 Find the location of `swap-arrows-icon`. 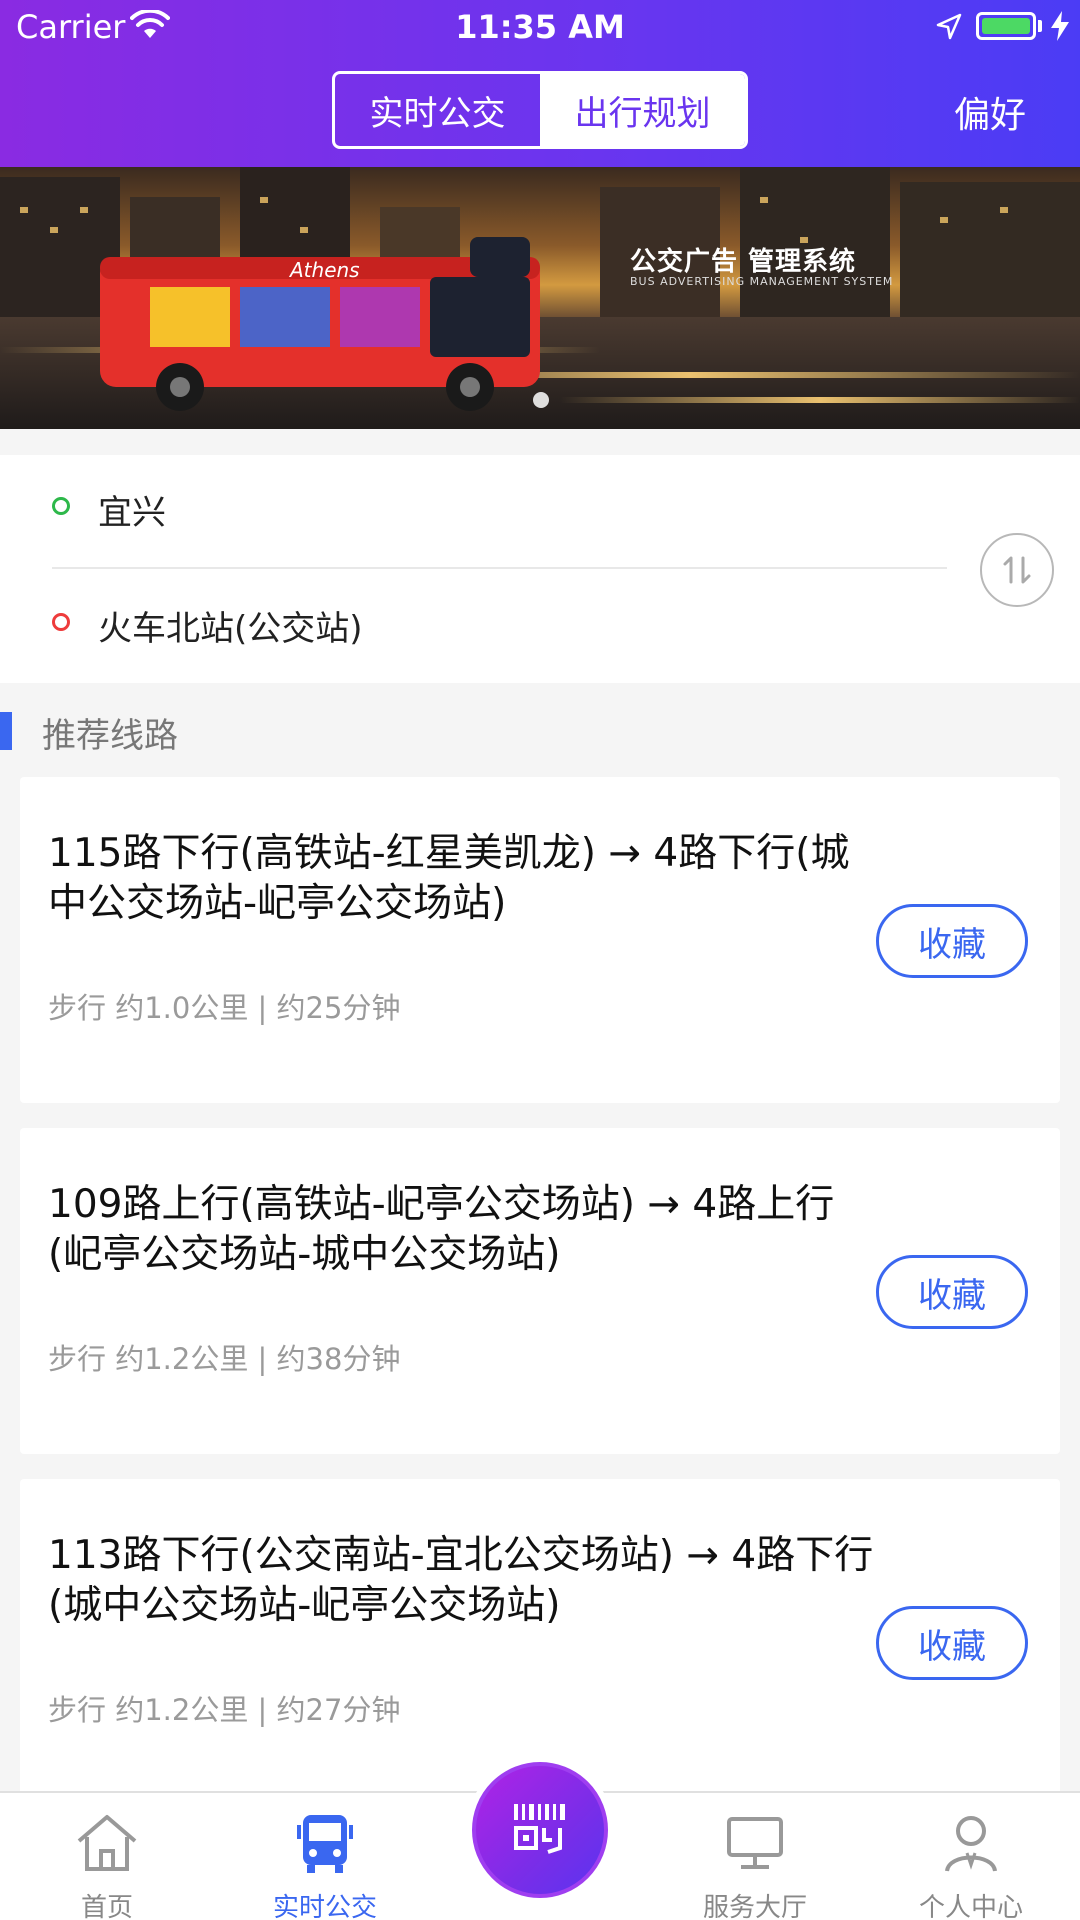

swap-arrows-icon is located at coordinates (1017, 570).